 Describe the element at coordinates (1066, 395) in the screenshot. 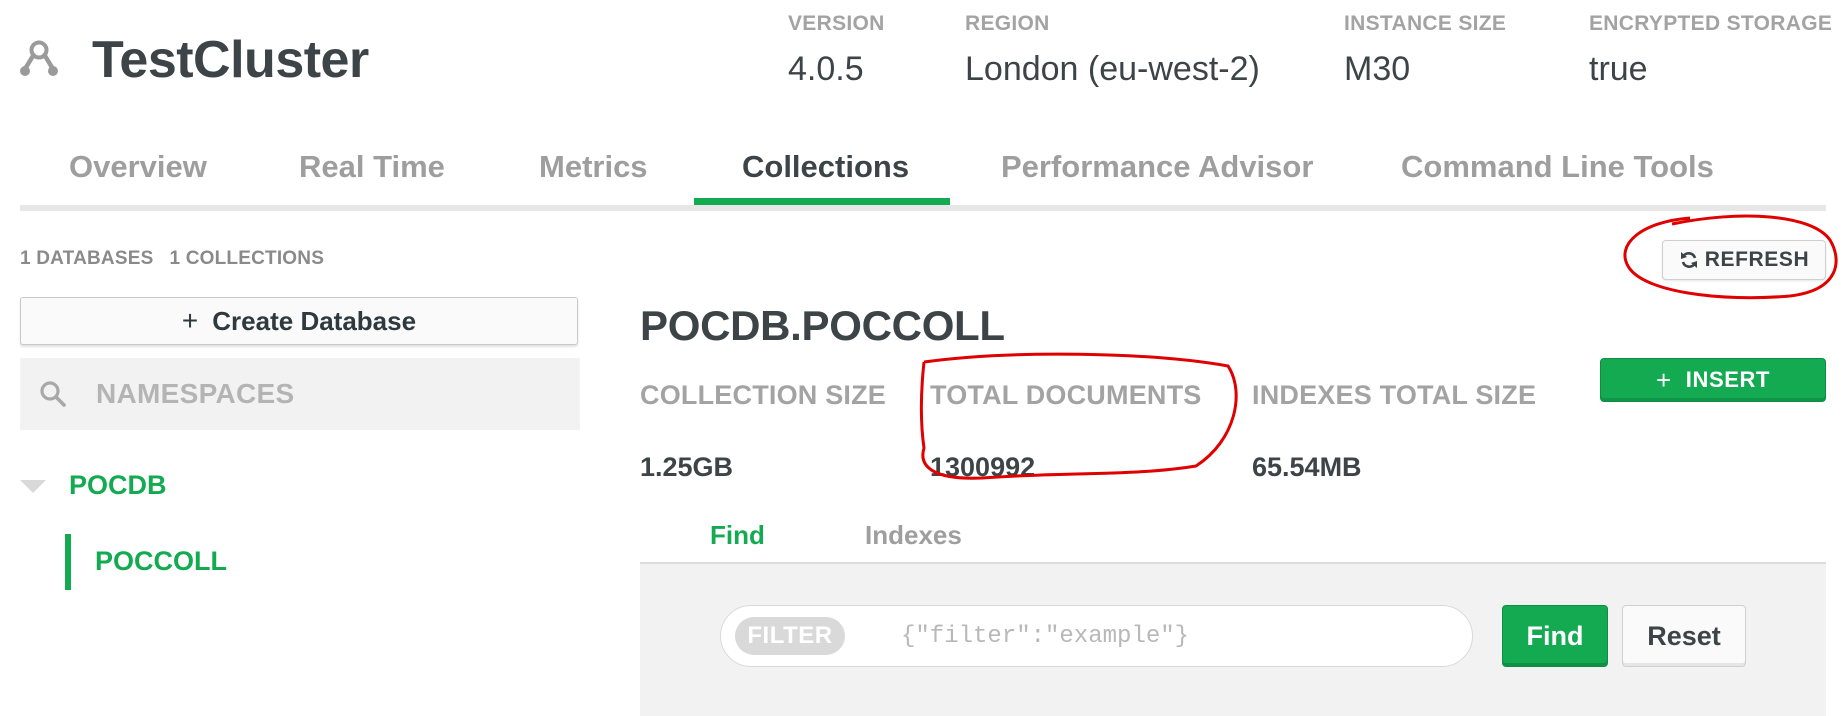

I see `total-documents-label: TOTAL DOCUMENTS` at that location.